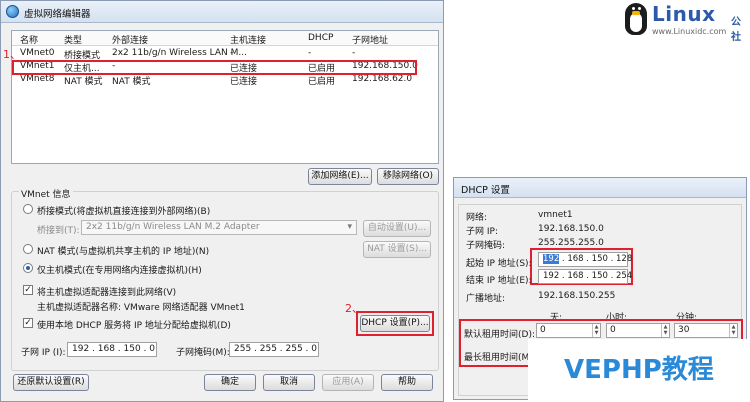 Image resolution: width=750 pixels, height=402 pixels. I want to click on adapter-name-label: 主机虚拟适配器名称: VMware 网络适配器 VMnet1, so click(141, 308).